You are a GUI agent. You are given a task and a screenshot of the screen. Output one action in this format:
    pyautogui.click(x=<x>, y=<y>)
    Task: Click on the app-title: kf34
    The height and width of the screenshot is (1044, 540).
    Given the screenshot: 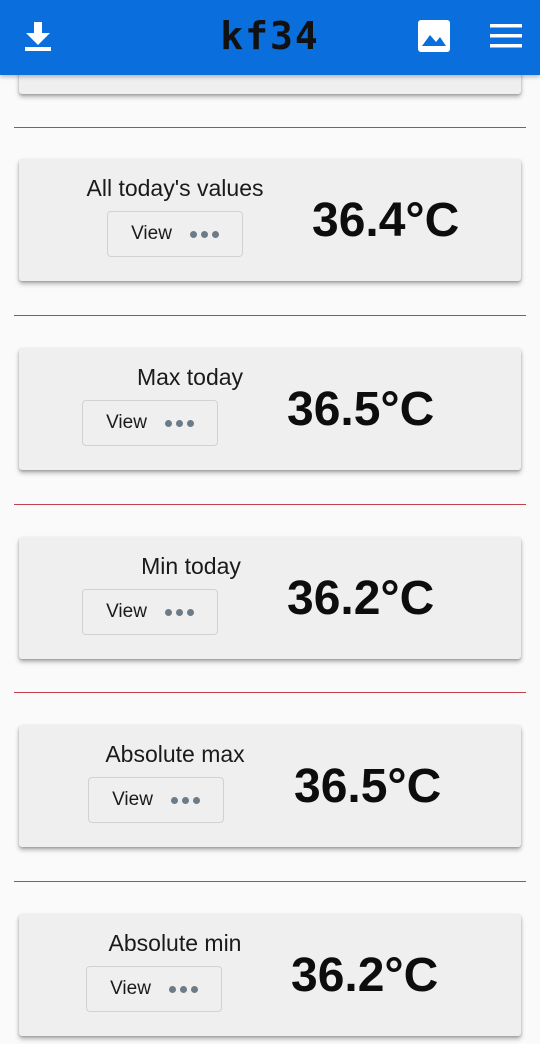 What is the action you would take?
    pyautogui.click(x=270, y=36)
    